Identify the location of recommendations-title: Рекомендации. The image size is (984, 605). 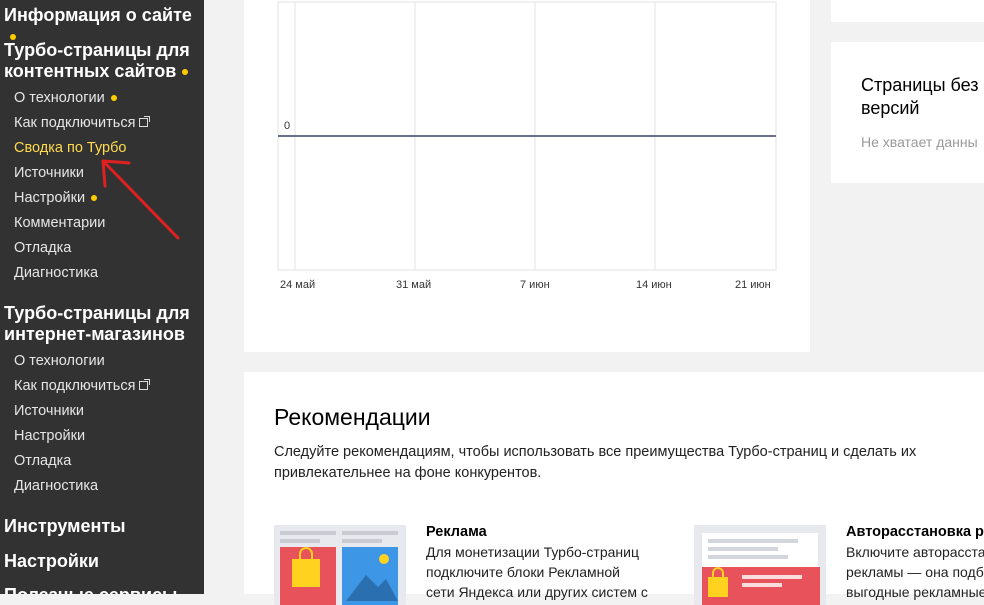
(352, 417).